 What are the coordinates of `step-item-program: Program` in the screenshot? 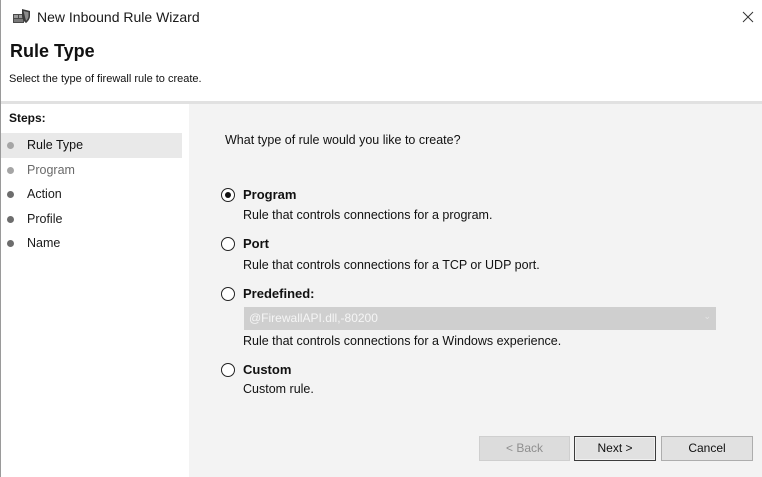 It's located at (91, 170).